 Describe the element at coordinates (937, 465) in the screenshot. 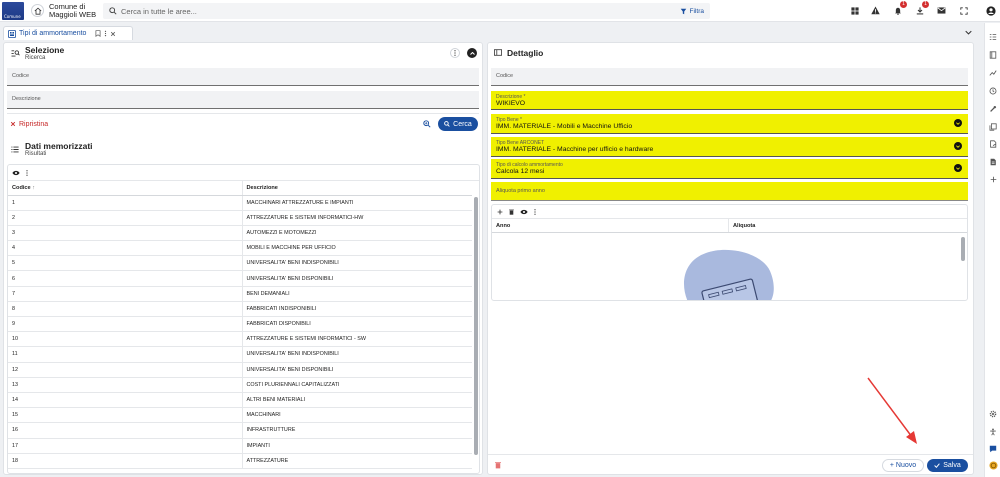

I see `check-icon` at that location.